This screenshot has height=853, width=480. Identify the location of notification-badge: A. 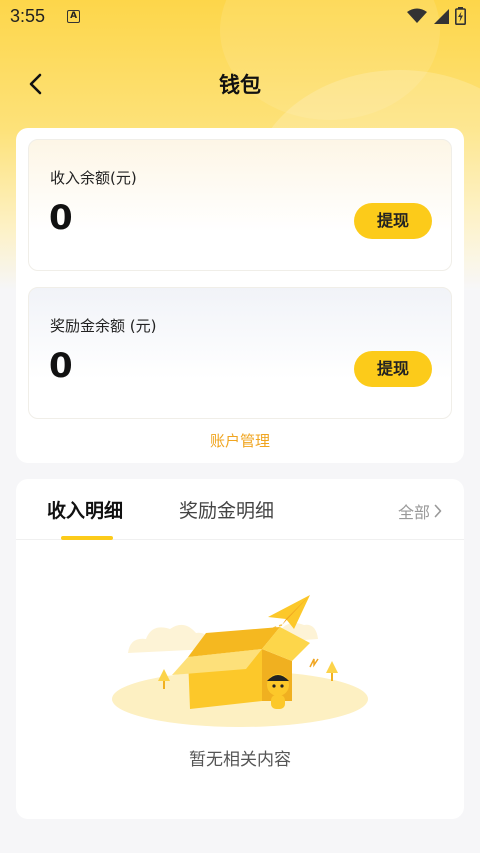
(74, 16).